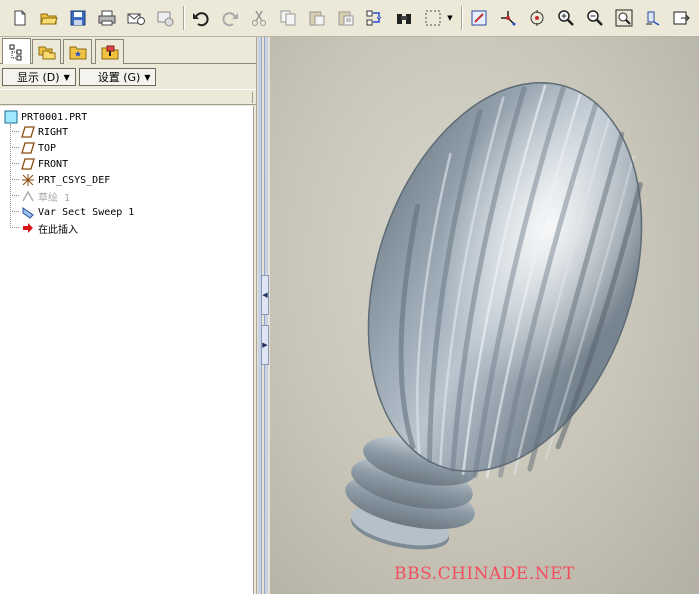 This screenshot has width=699, height=594. I want to click on connections-icon, so click(109, 52).